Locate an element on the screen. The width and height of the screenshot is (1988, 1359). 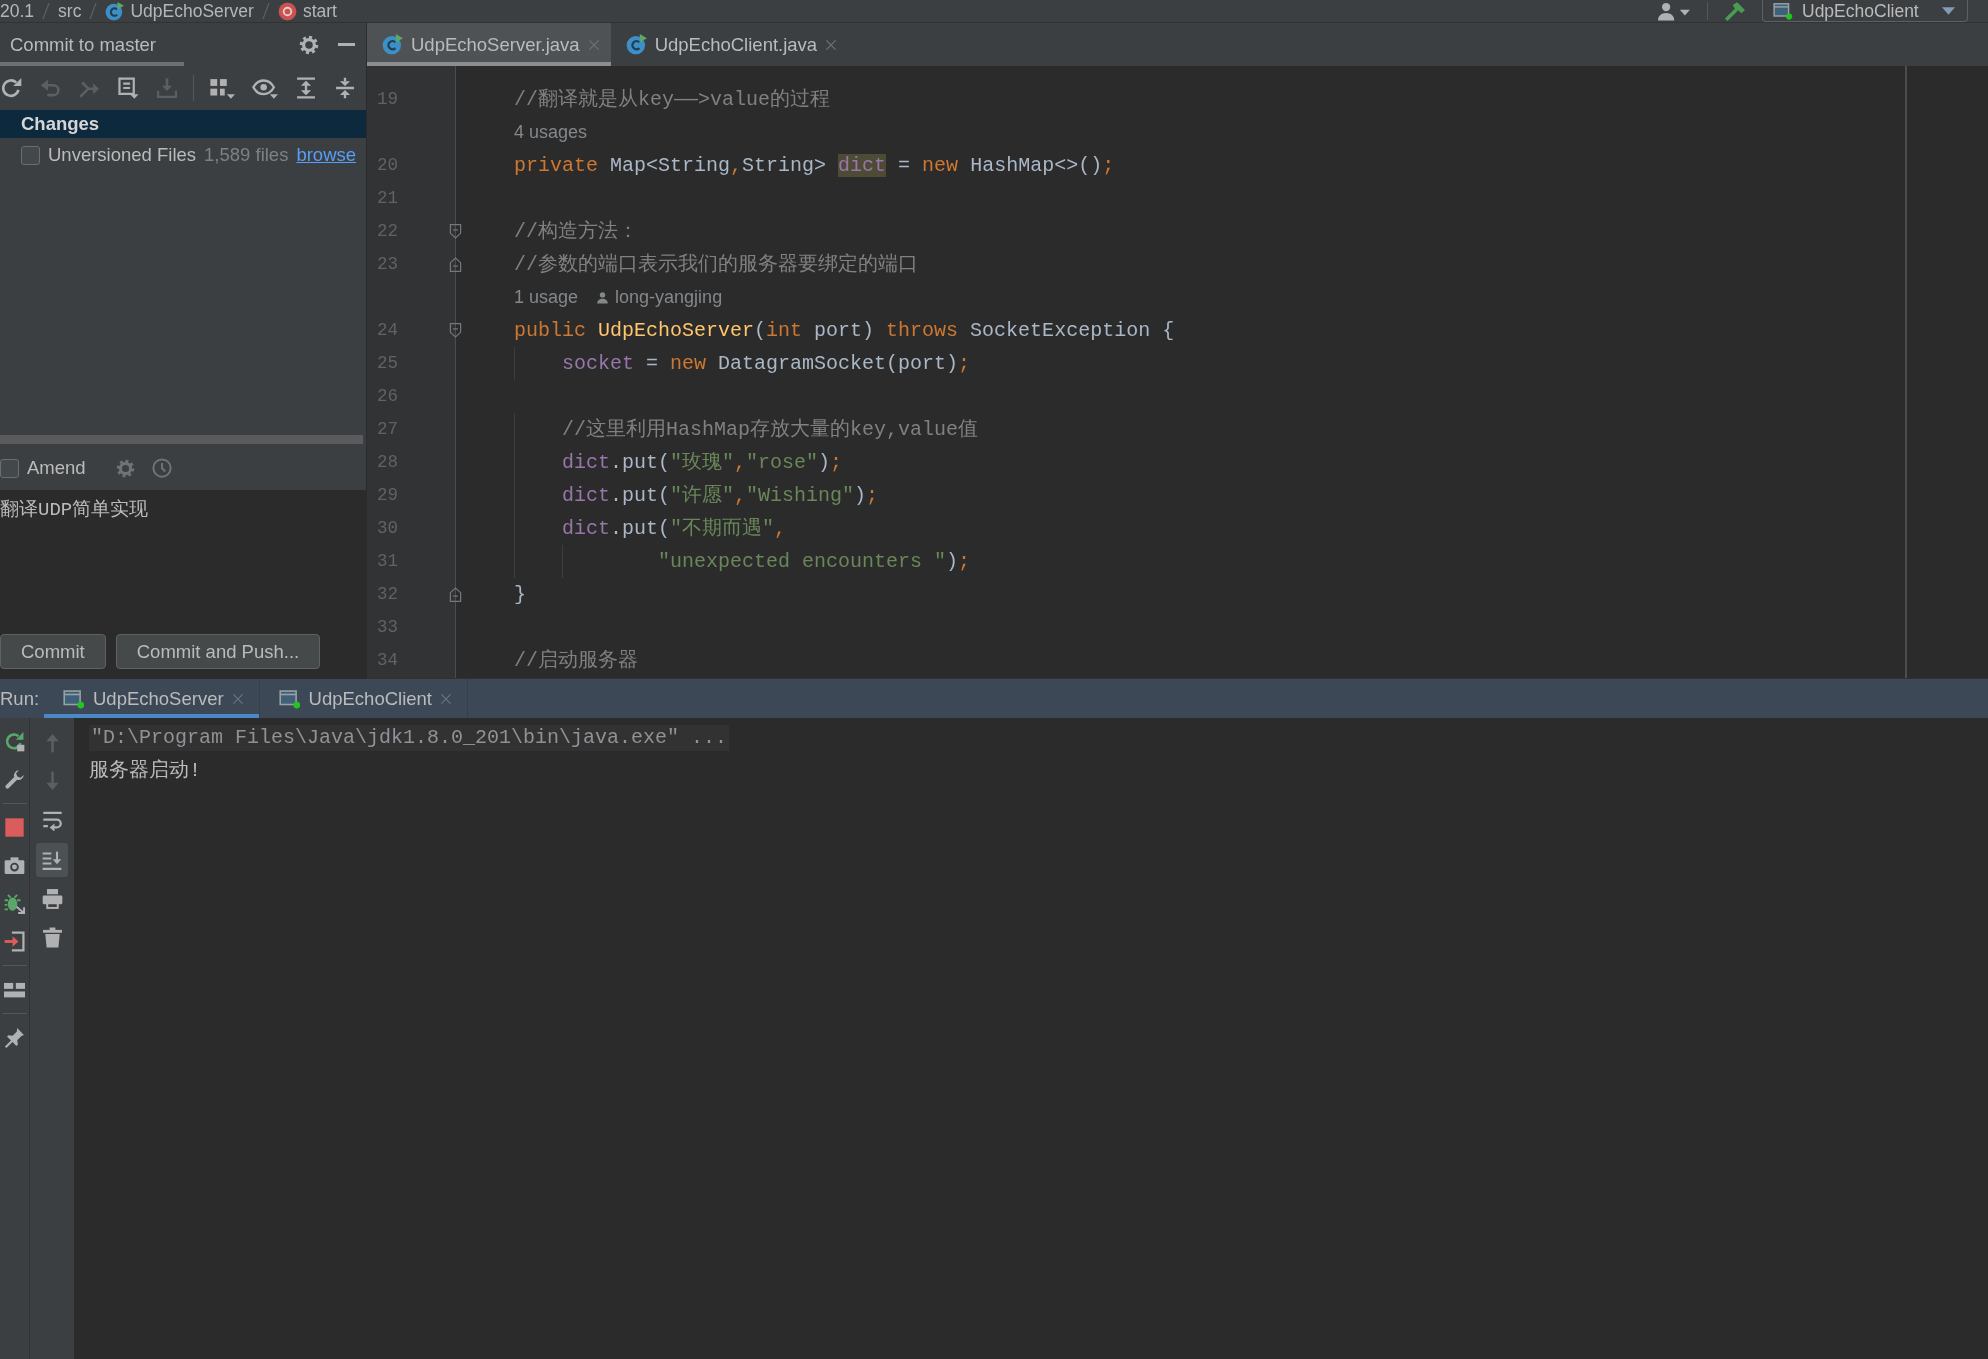
wrench-icon is located at coordinates (14, 779).